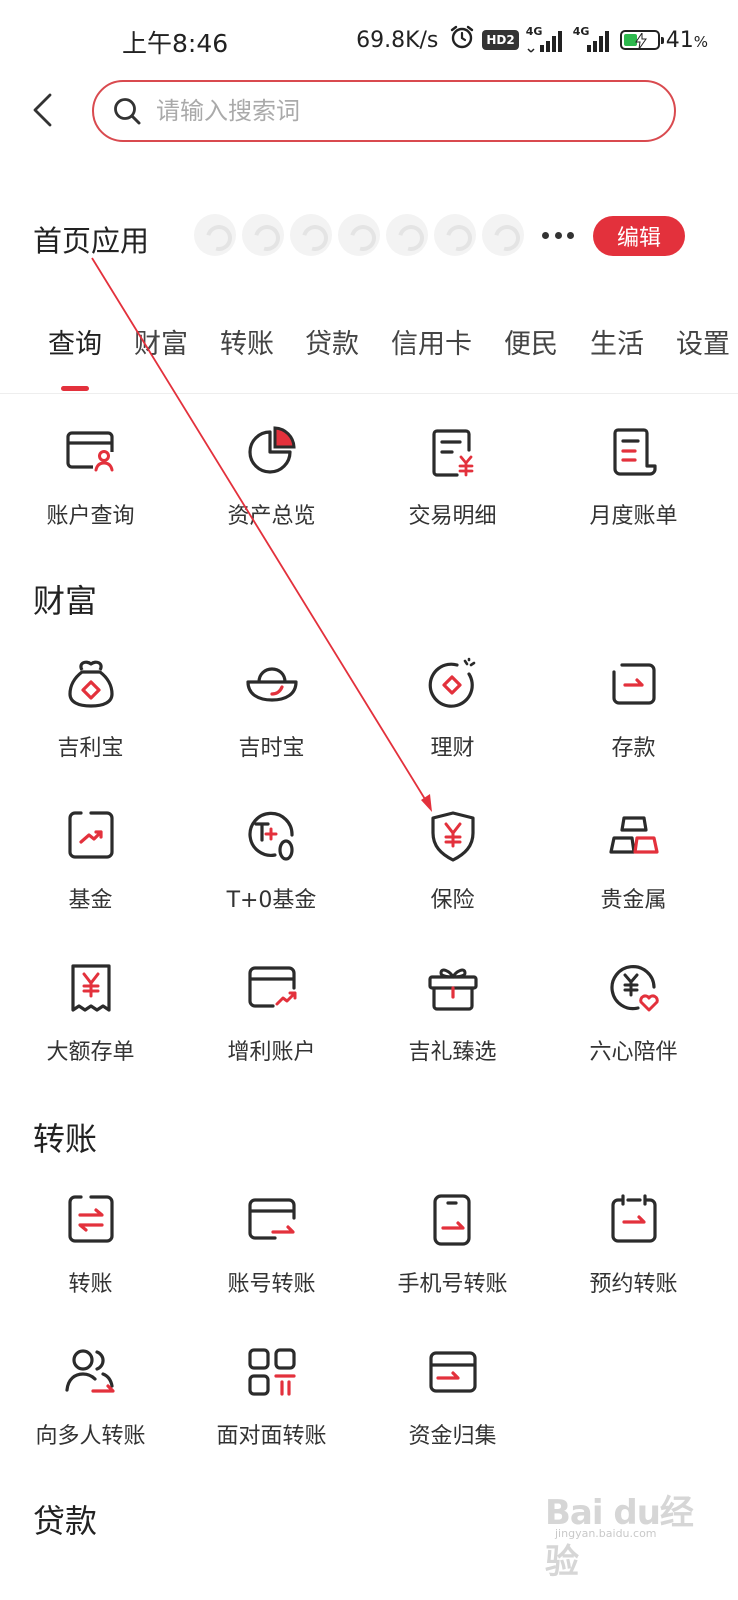  I want to click on baidu-watermark: Bai du经验 jingyan.baidu.com, so click(619, 1537).